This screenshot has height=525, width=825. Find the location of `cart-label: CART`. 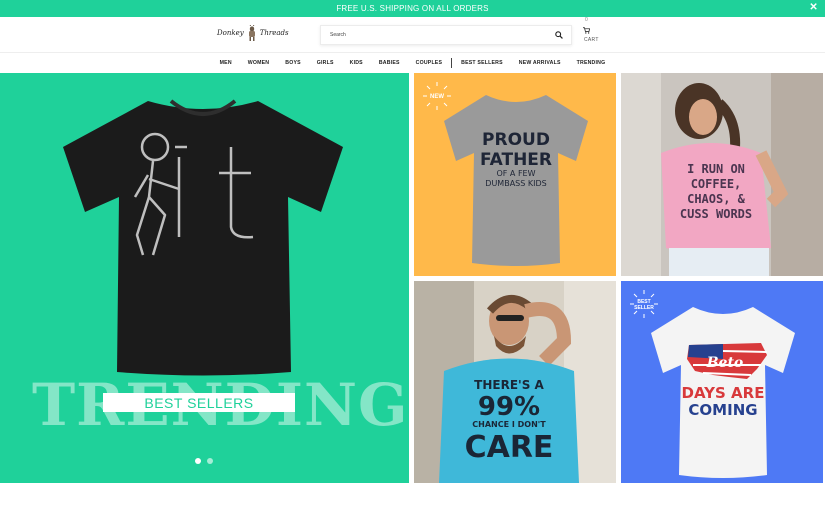

cart-label: CART is located at coordinates (591, 40).